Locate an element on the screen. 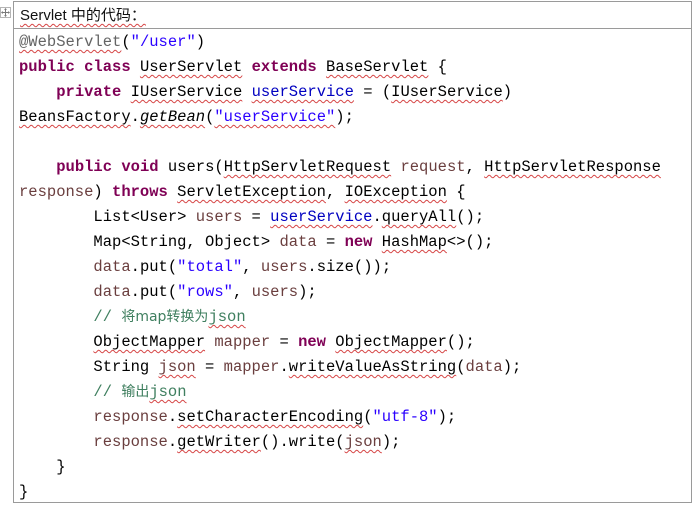  code-line: // 输出json is located at coordinates (354, 392).